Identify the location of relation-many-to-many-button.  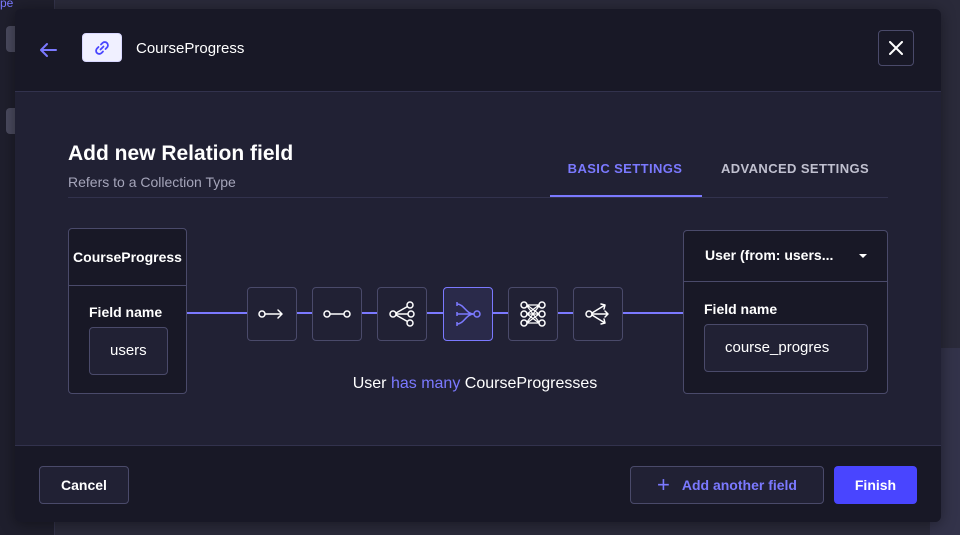
(533, 314).